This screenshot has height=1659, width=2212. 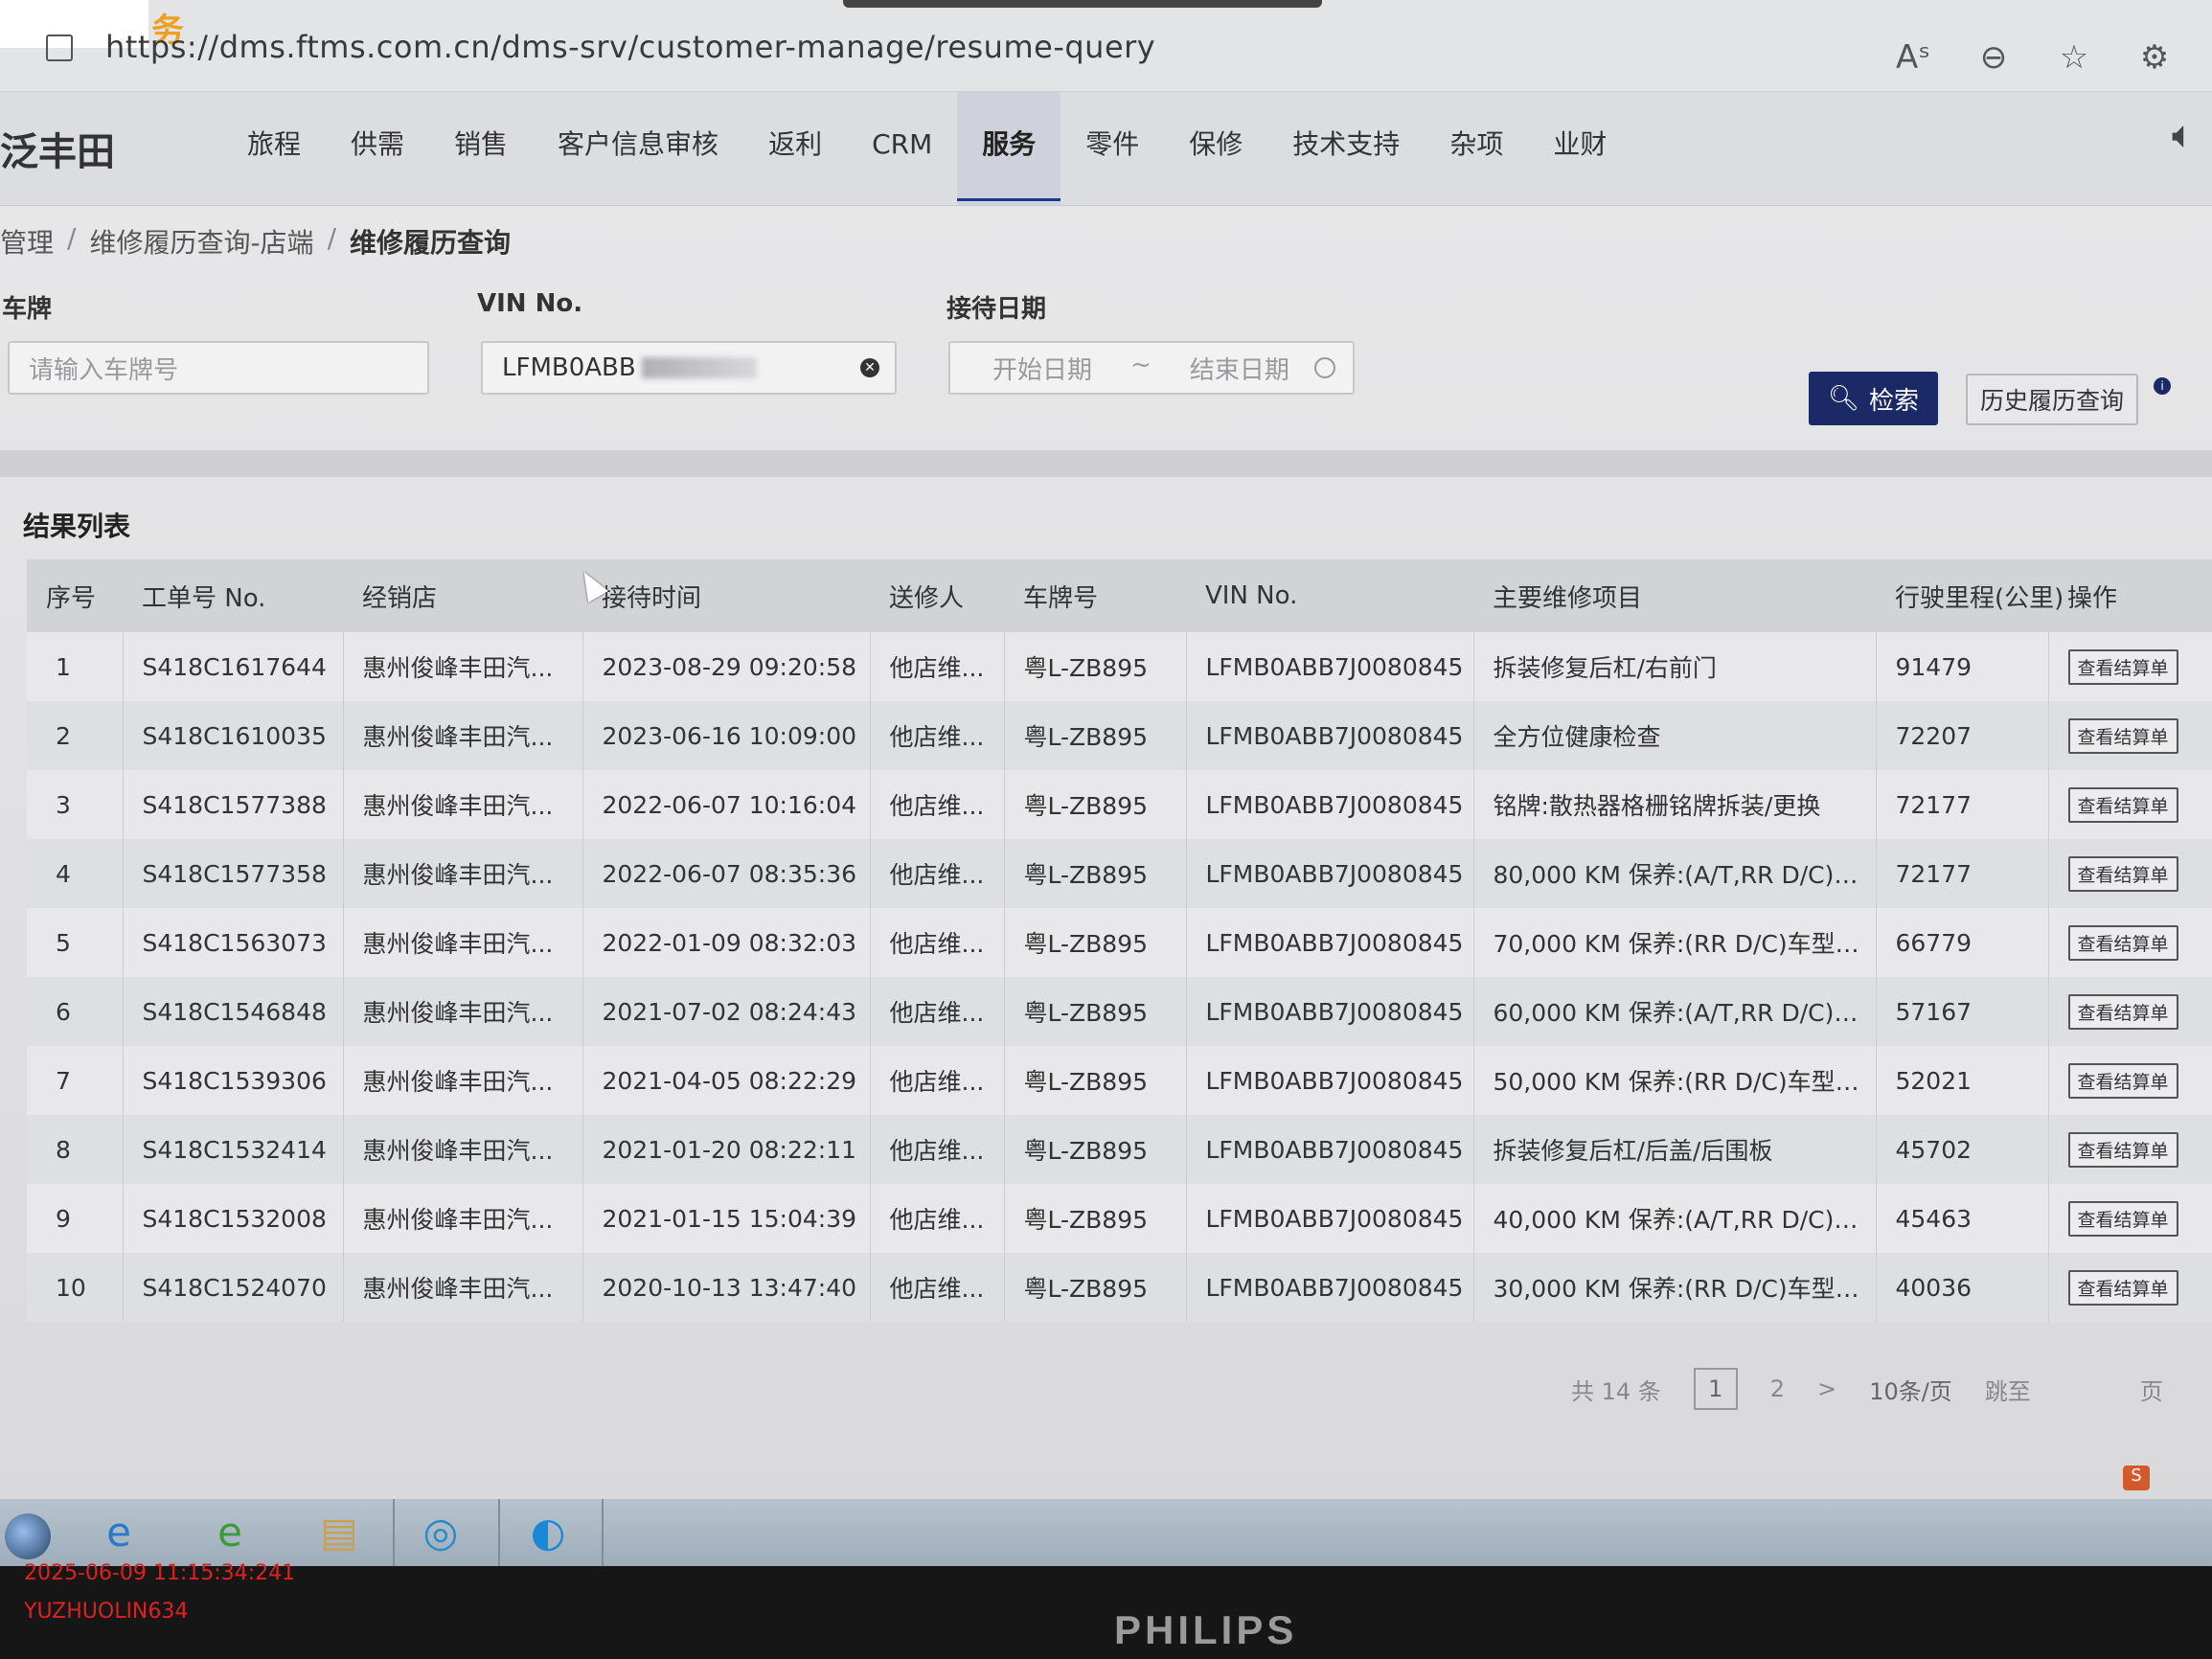 What do you see at coordinates (1476, 148) in the screenshot?
I see `nav-item-10: 杂项` at bounding box center [1476, 148].